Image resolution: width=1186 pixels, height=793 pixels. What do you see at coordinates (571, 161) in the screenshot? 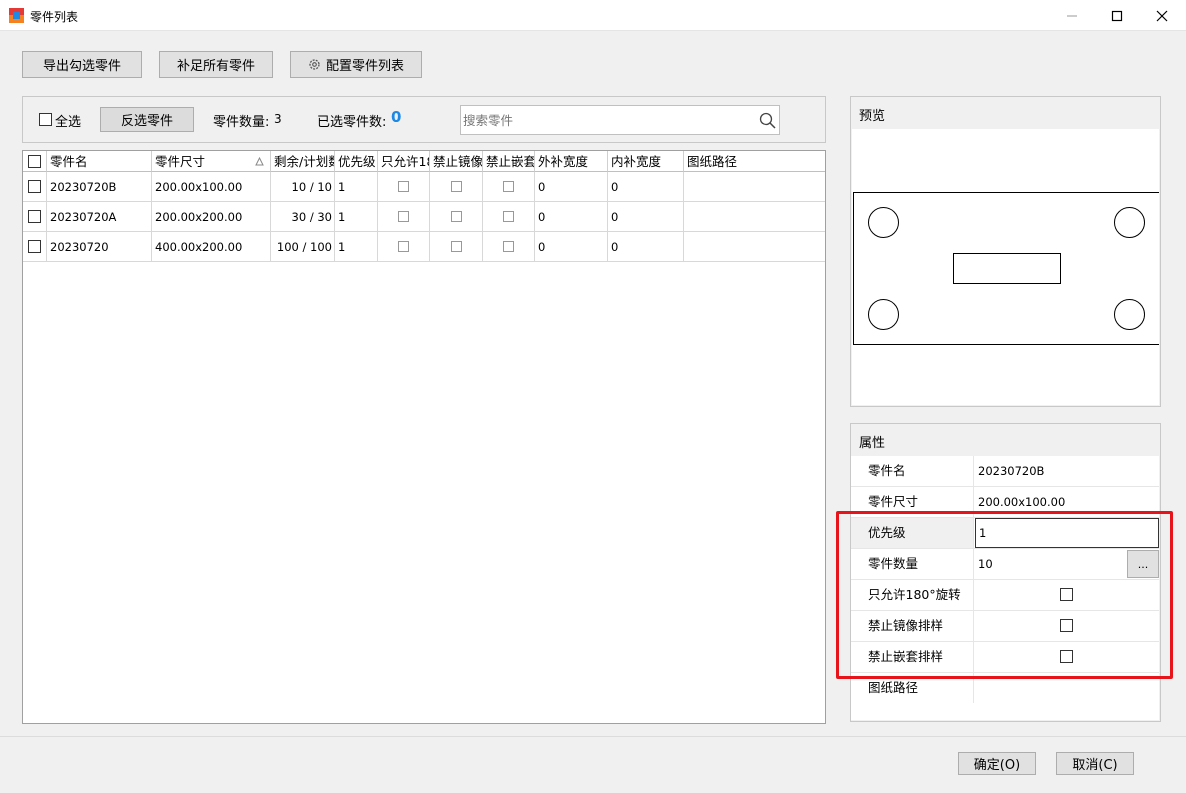
I see `column-header-outer-width: 外补宽度` at bounding box center [571, 161].